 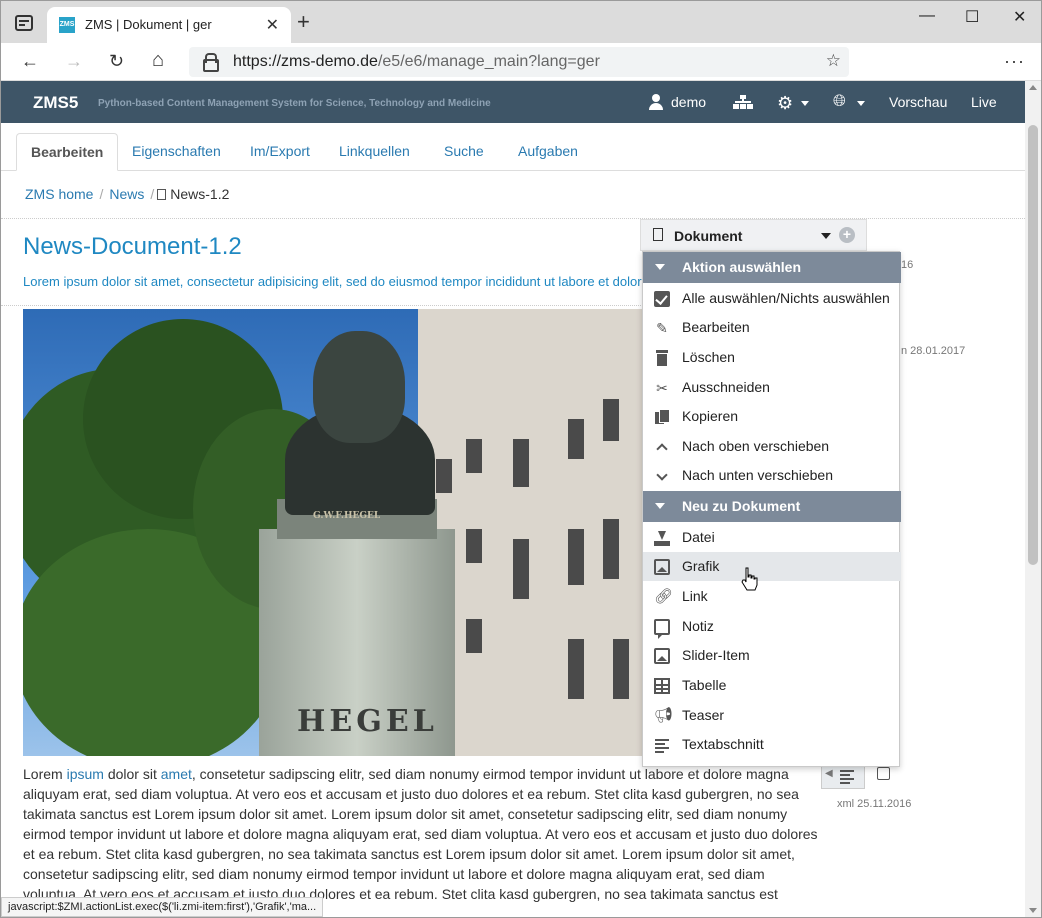 What do you see at coordinates (656, 102) in the screenshot?
I see `user-icon` at bounding box center [656, 102].